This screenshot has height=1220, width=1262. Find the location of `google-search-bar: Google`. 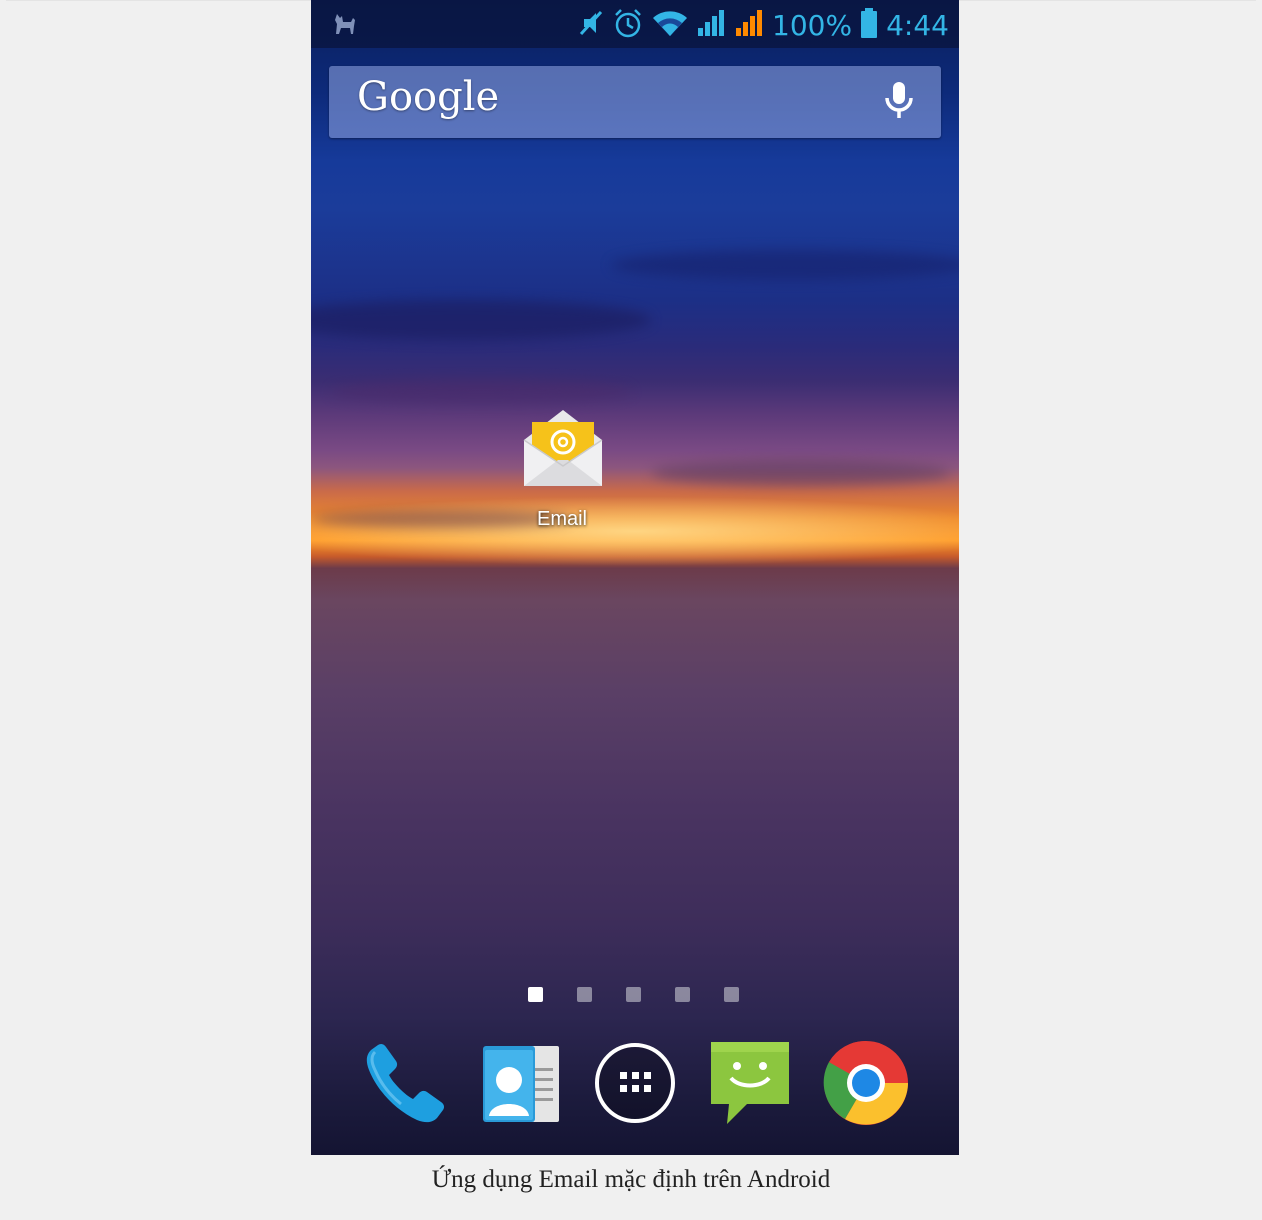

google-search-bar: Google is located at coordinates (635, 102).